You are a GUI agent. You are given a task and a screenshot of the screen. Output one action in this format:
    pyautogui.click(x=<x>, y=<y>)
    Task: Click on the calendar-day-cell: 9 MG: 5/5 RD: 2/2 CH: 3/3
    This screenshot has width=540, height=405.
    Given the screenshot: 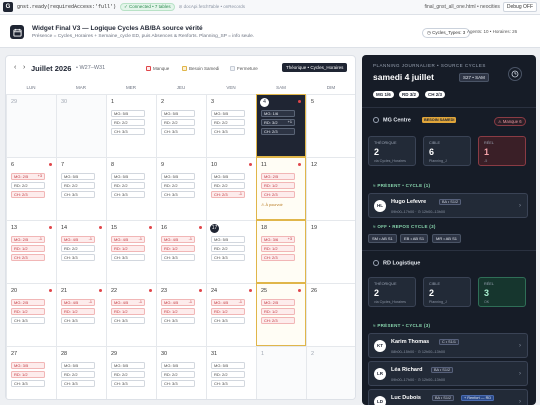 What is the action you would take?
    pyautogui.click(x=181, y=188)
    